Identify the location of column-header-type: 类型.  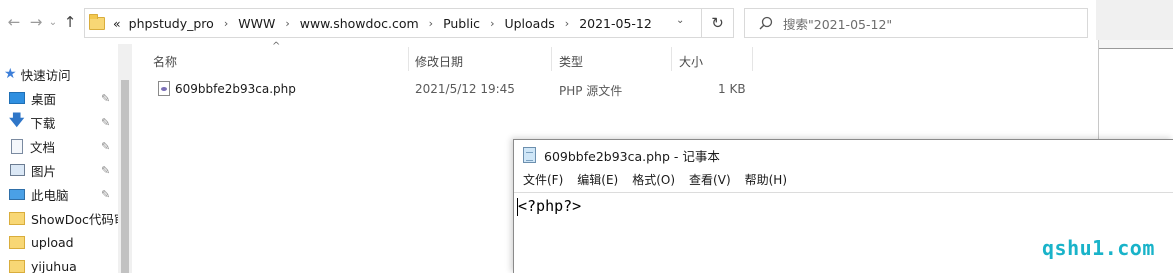
(571, 61).